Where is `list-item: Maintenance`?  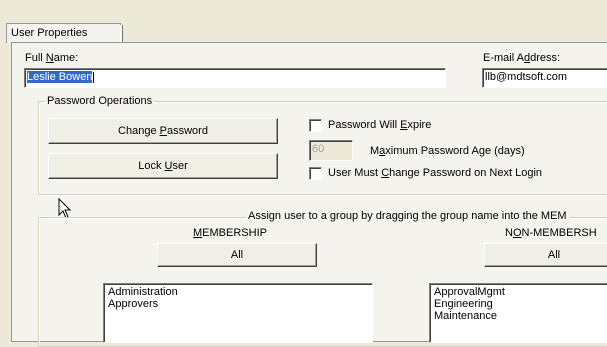 list-item: Maintenance is located at coordinates (520, 316).